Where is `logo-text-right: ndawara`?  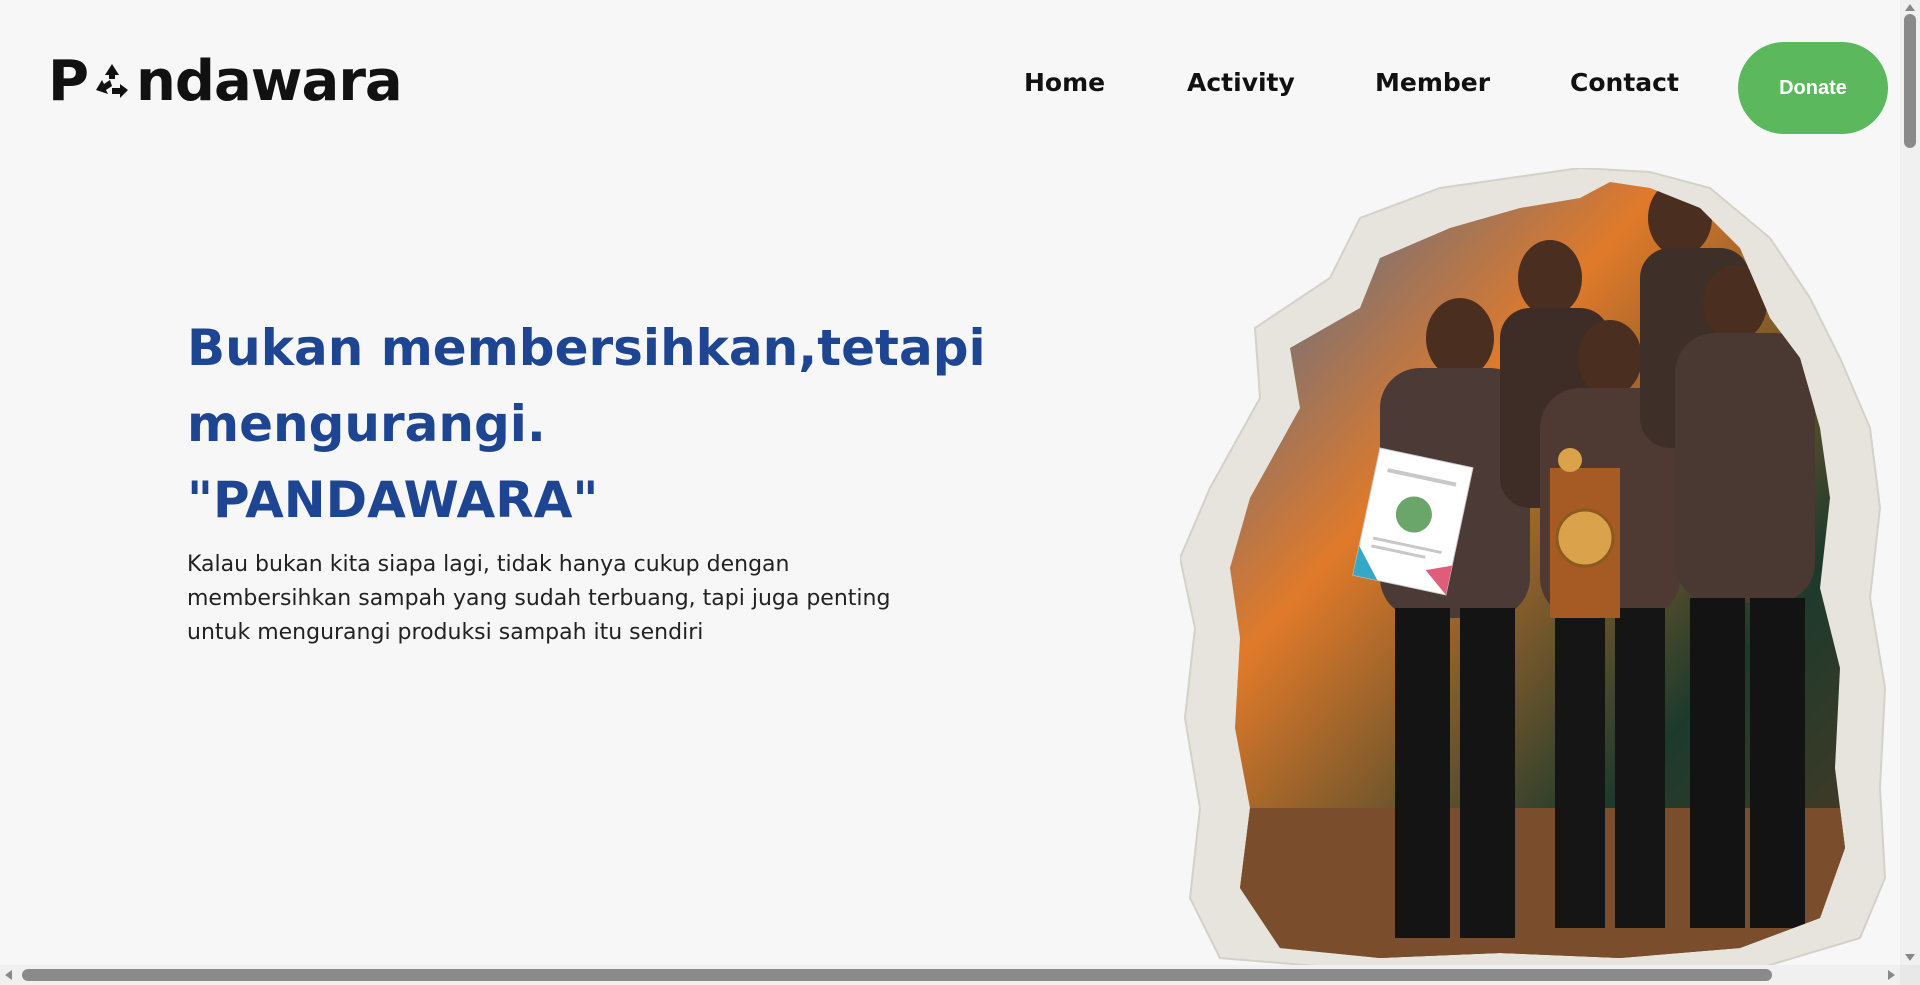 logo-text-right: ndawara is located at coordinates (269, 81).